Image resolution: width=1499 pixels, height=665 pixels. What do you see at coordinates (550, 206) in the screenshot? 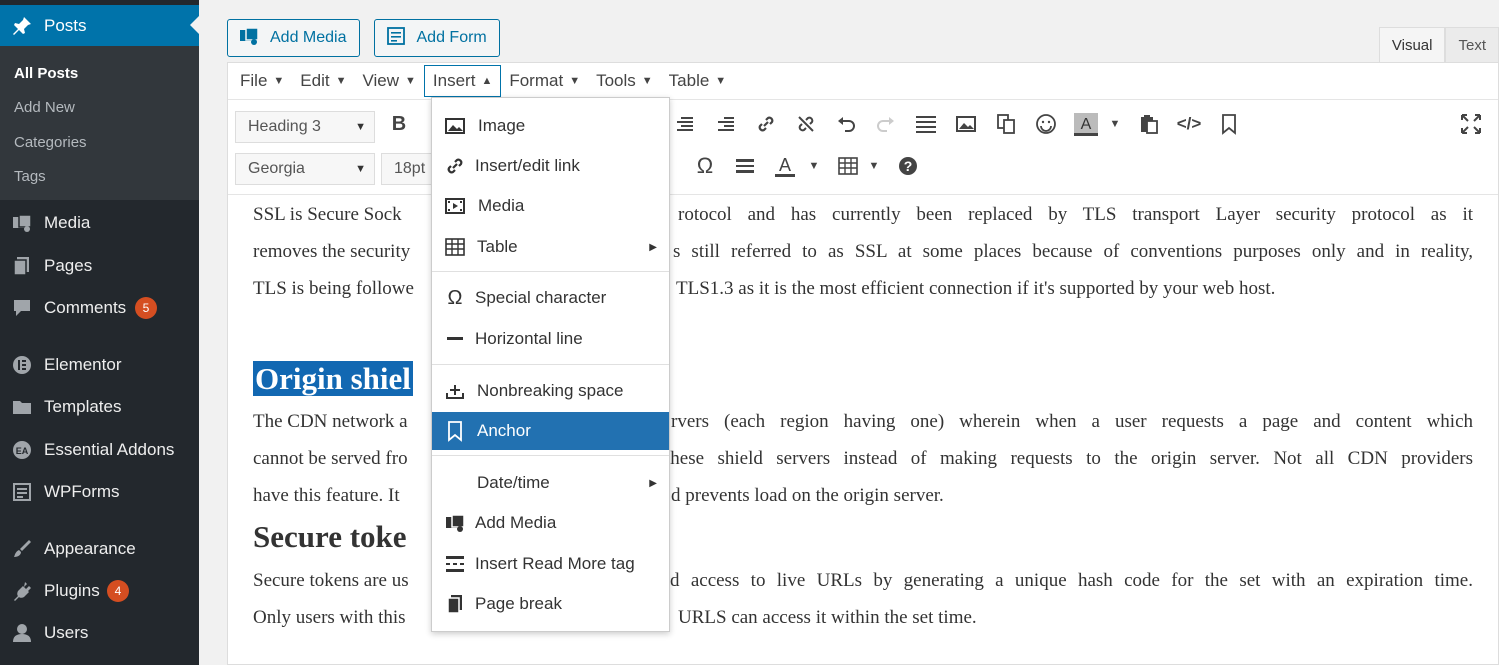
I see `dropdown-item-media: Media` at bounding box center [550, 206].